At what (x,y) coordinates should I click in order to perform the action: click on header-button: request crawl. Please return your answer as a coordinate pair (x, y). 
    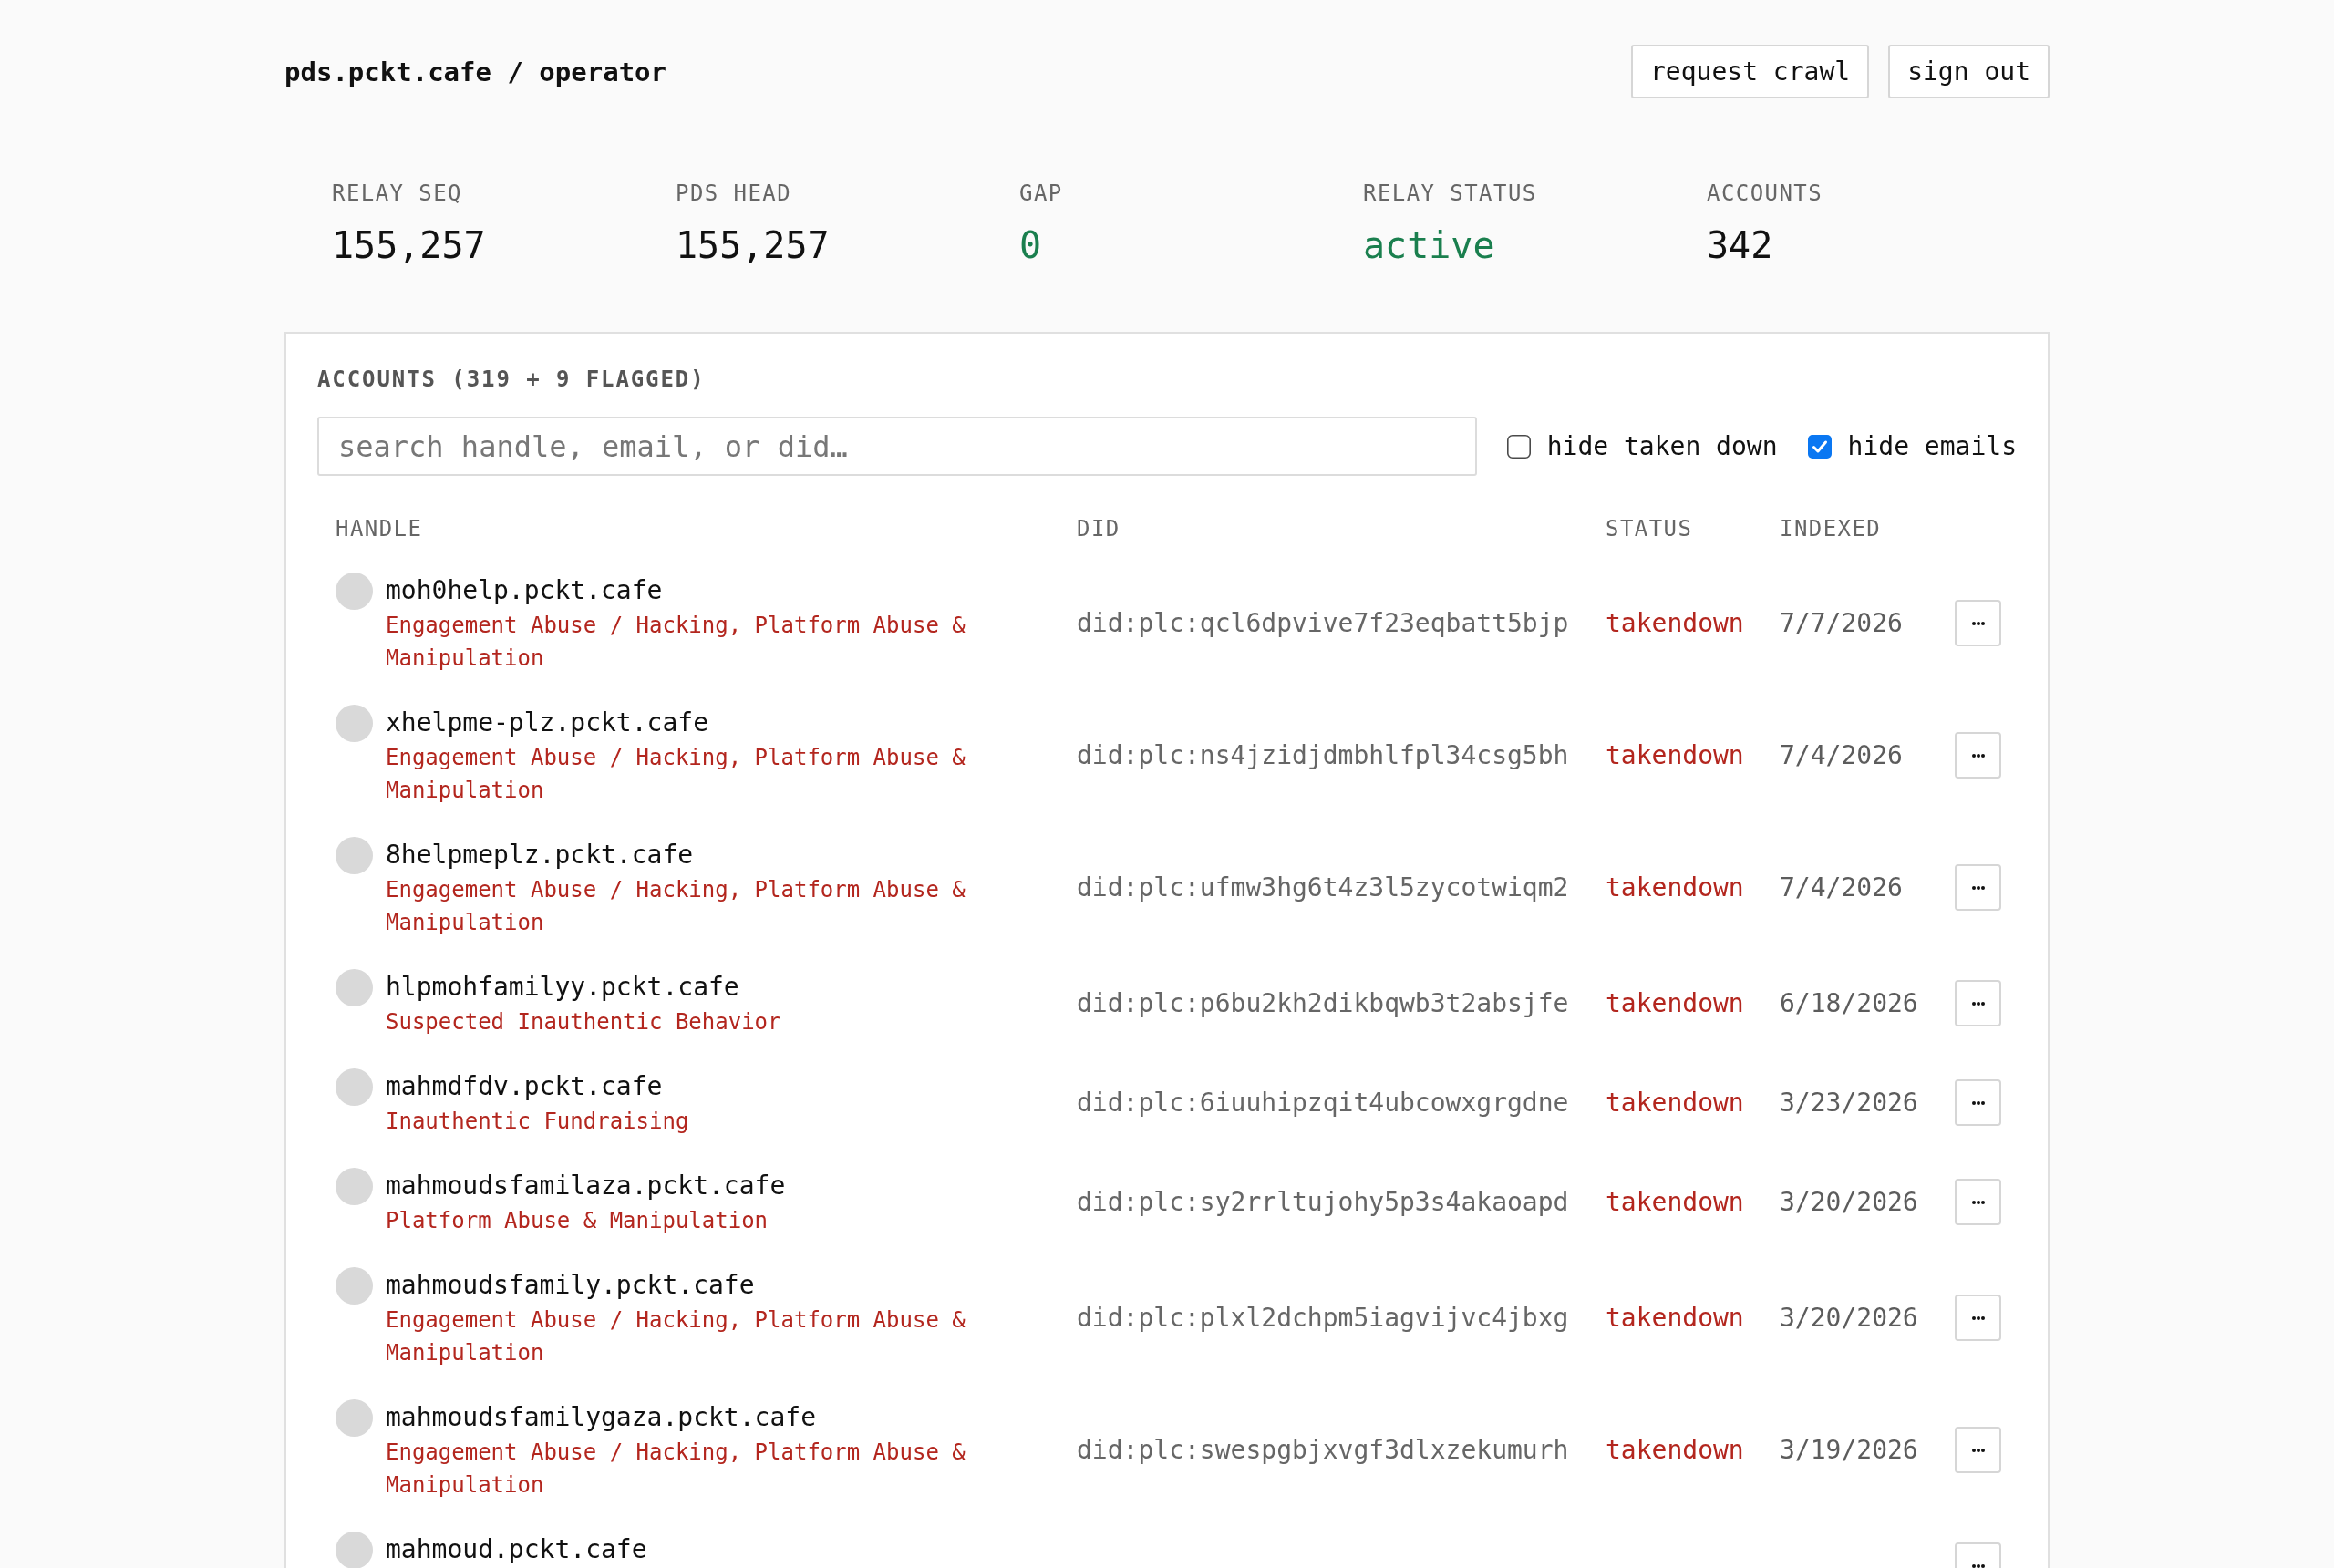
    Looking at the image, I should click on (1750, 71).